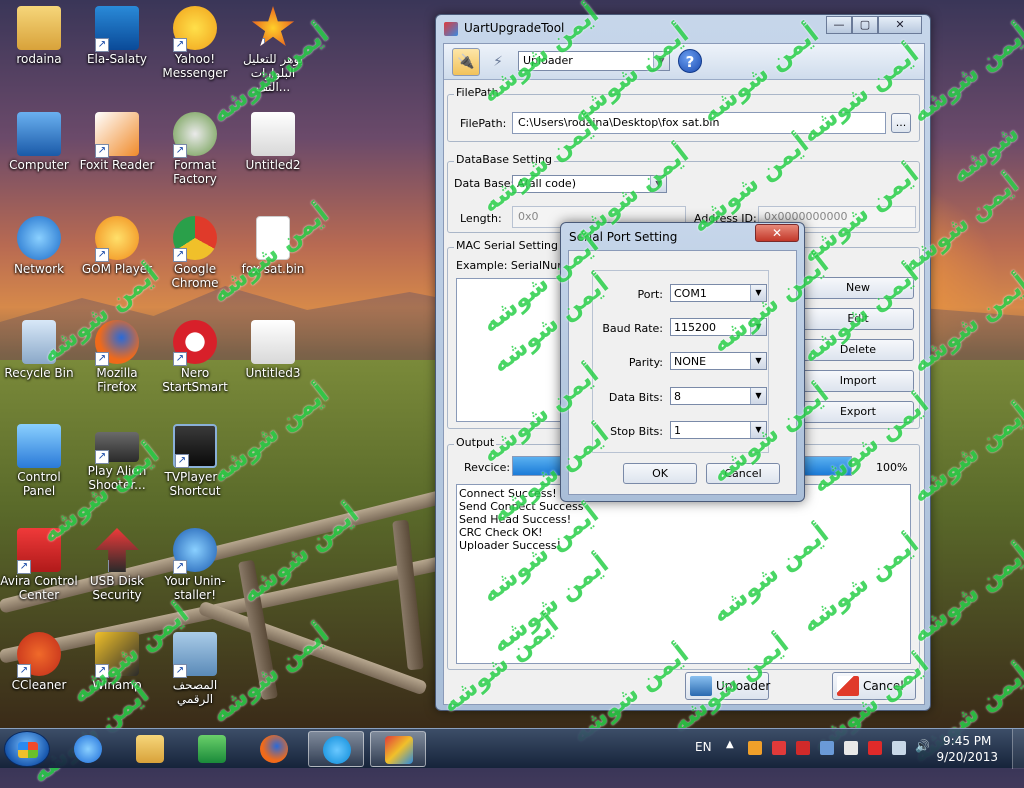 This screenshot has height=788, width=1024. Describe the element at coordinates (195, 253) in the screenshot. I see `desktop-icon-chrome: ↗ Google Chrome` at that location.